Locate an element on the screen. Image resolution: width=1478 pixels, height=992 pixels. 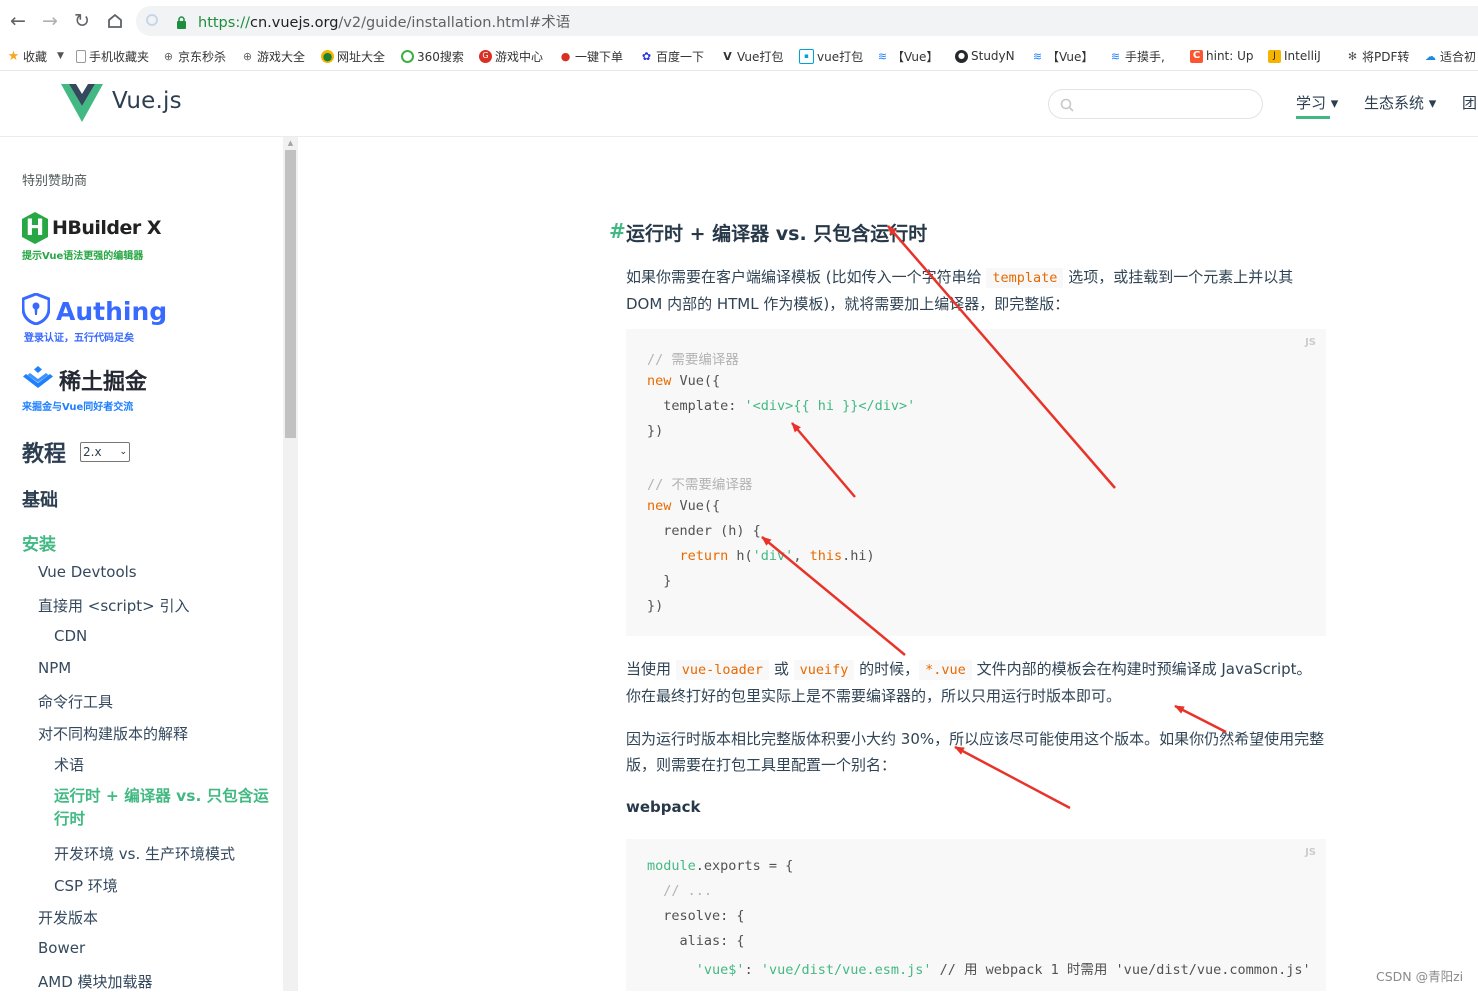
bookmark-item: ✻ 将PDF转 is located at coordinates (1378, 56).